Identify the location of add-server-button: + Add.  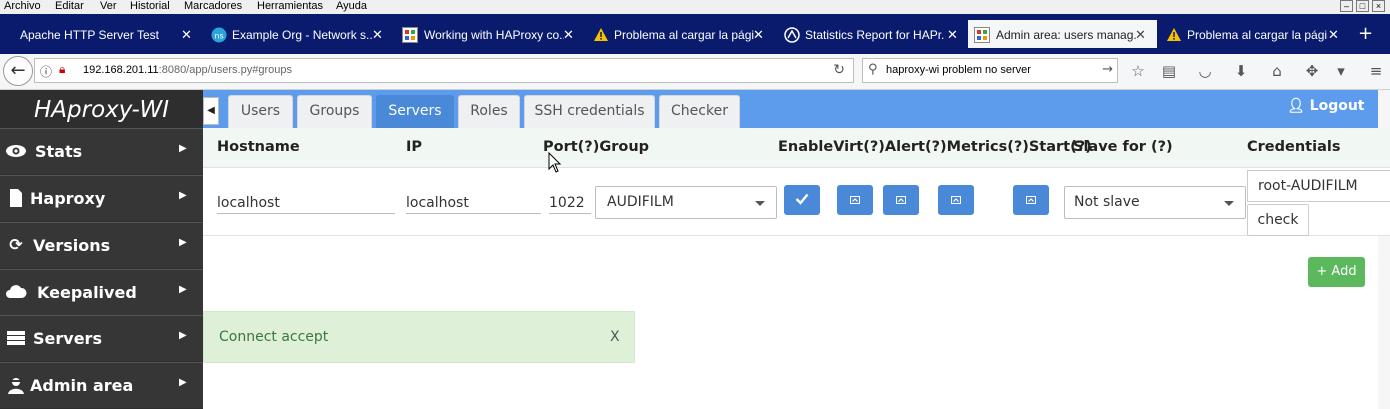
(1336, 272).